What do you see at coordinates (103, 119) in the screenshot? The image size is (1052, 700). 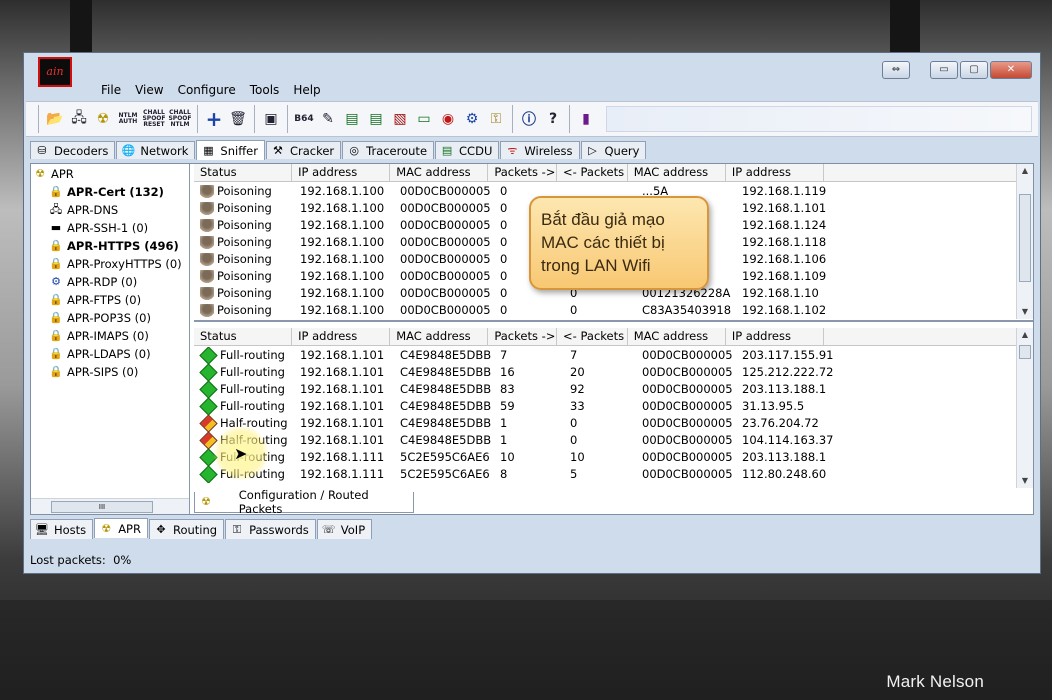 I see `apr-start-icon: ☢` at bounding box center [103, 119].